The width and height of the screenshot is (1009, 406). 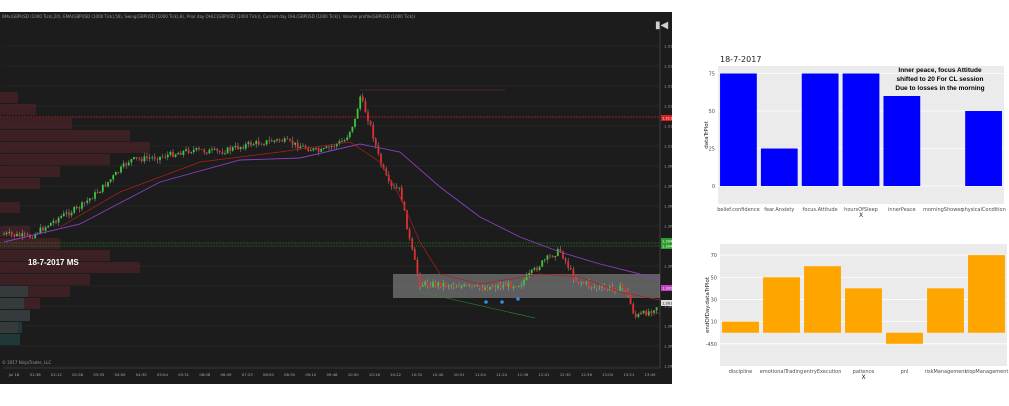 What do you see at coordinates (713, 187) in the screenshot?
I see `y-tick-label: 0` at bounding box center [713, 187].